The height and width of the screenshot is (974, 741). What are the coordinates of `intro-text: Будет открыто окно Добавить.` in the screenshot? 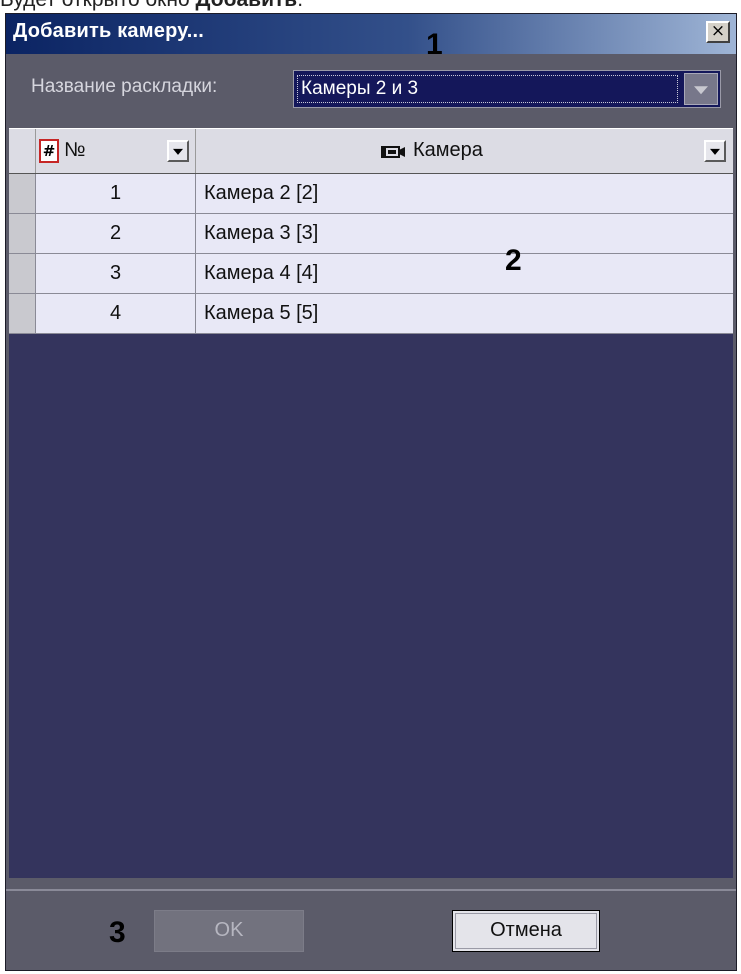 It's located at (151, 6).